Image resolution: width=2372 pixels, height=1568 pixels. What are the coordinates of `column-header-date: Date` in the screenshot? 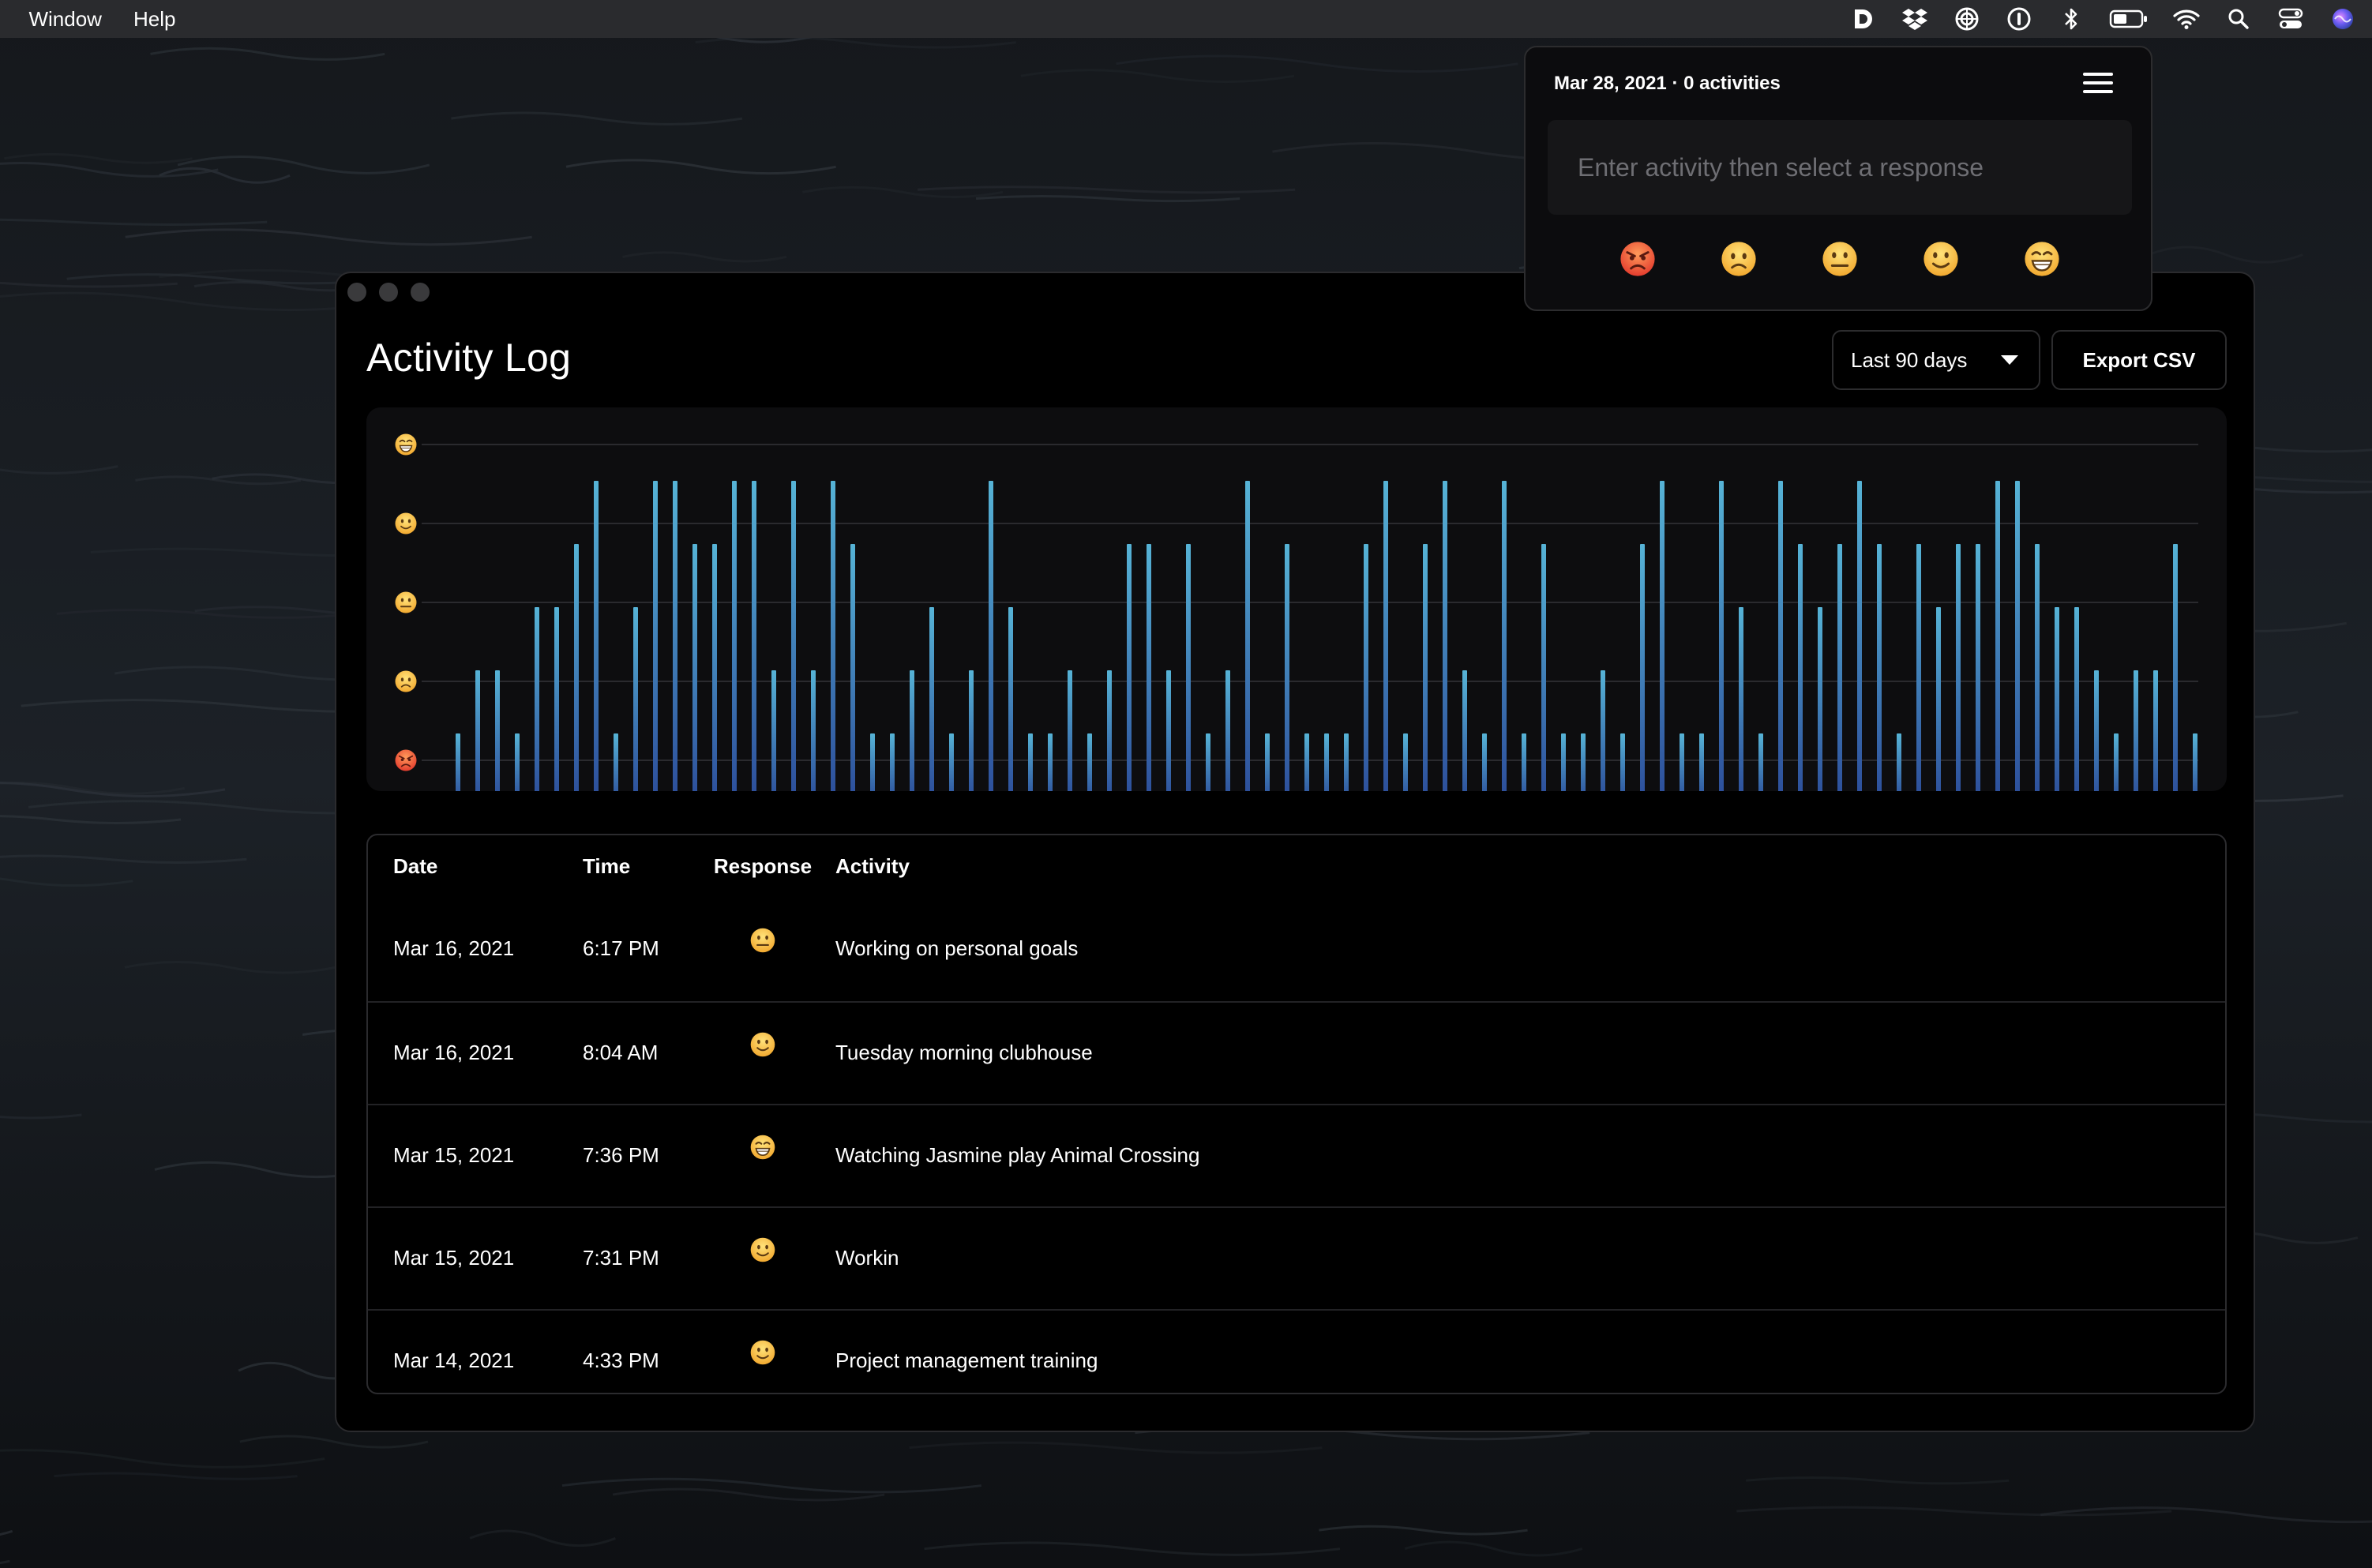 It's located at (415, 866).